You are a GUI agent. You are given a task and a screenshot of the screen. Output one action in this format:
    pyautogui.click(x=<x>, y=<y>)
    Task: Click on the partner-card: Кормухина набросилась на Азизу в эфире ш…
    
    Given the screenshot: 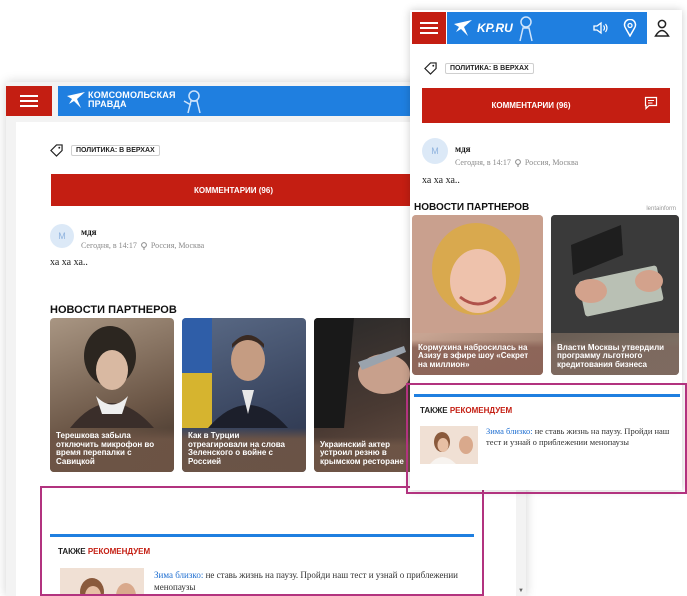 What is the action you would take?
    pyautogui.click(x=477, y=295)
    